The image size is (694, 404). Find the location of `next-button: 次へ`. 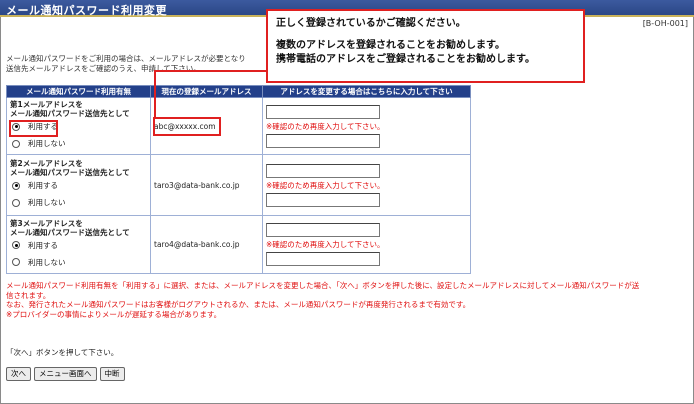

next-button: 次へ is located at coordinates (18, 374).